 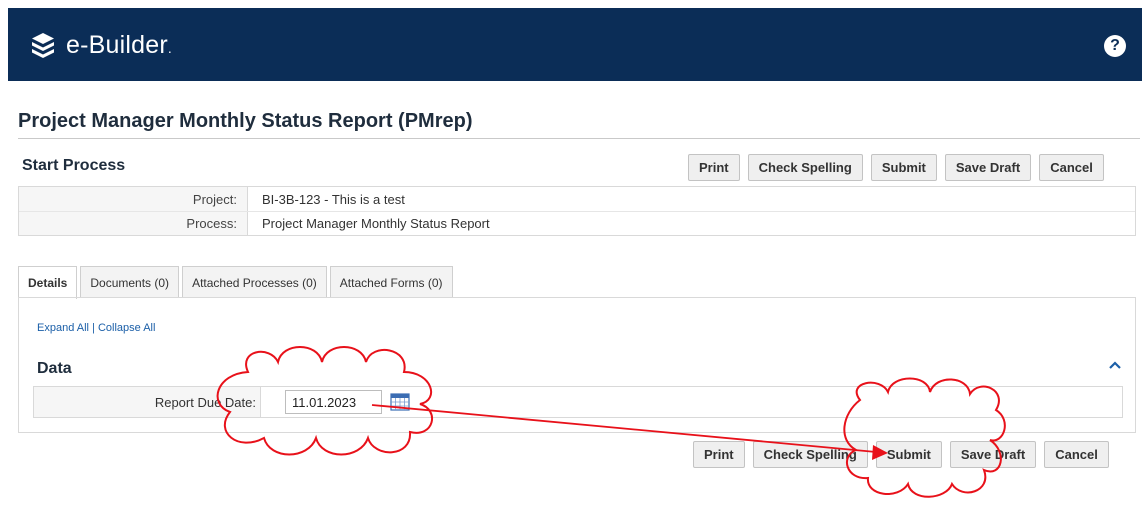 What do you see at coordinates (903, 167) in the screenshot?
I see `submit-button: Submit` at bounding box center [903, 167].